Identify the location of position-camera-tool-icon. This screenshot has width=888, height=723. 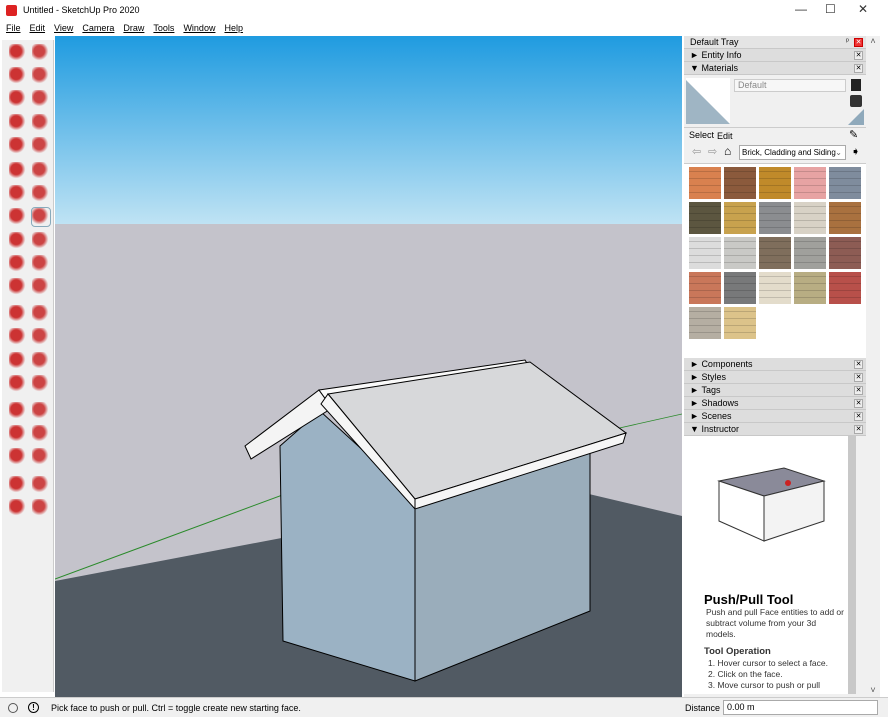
(18, 434).